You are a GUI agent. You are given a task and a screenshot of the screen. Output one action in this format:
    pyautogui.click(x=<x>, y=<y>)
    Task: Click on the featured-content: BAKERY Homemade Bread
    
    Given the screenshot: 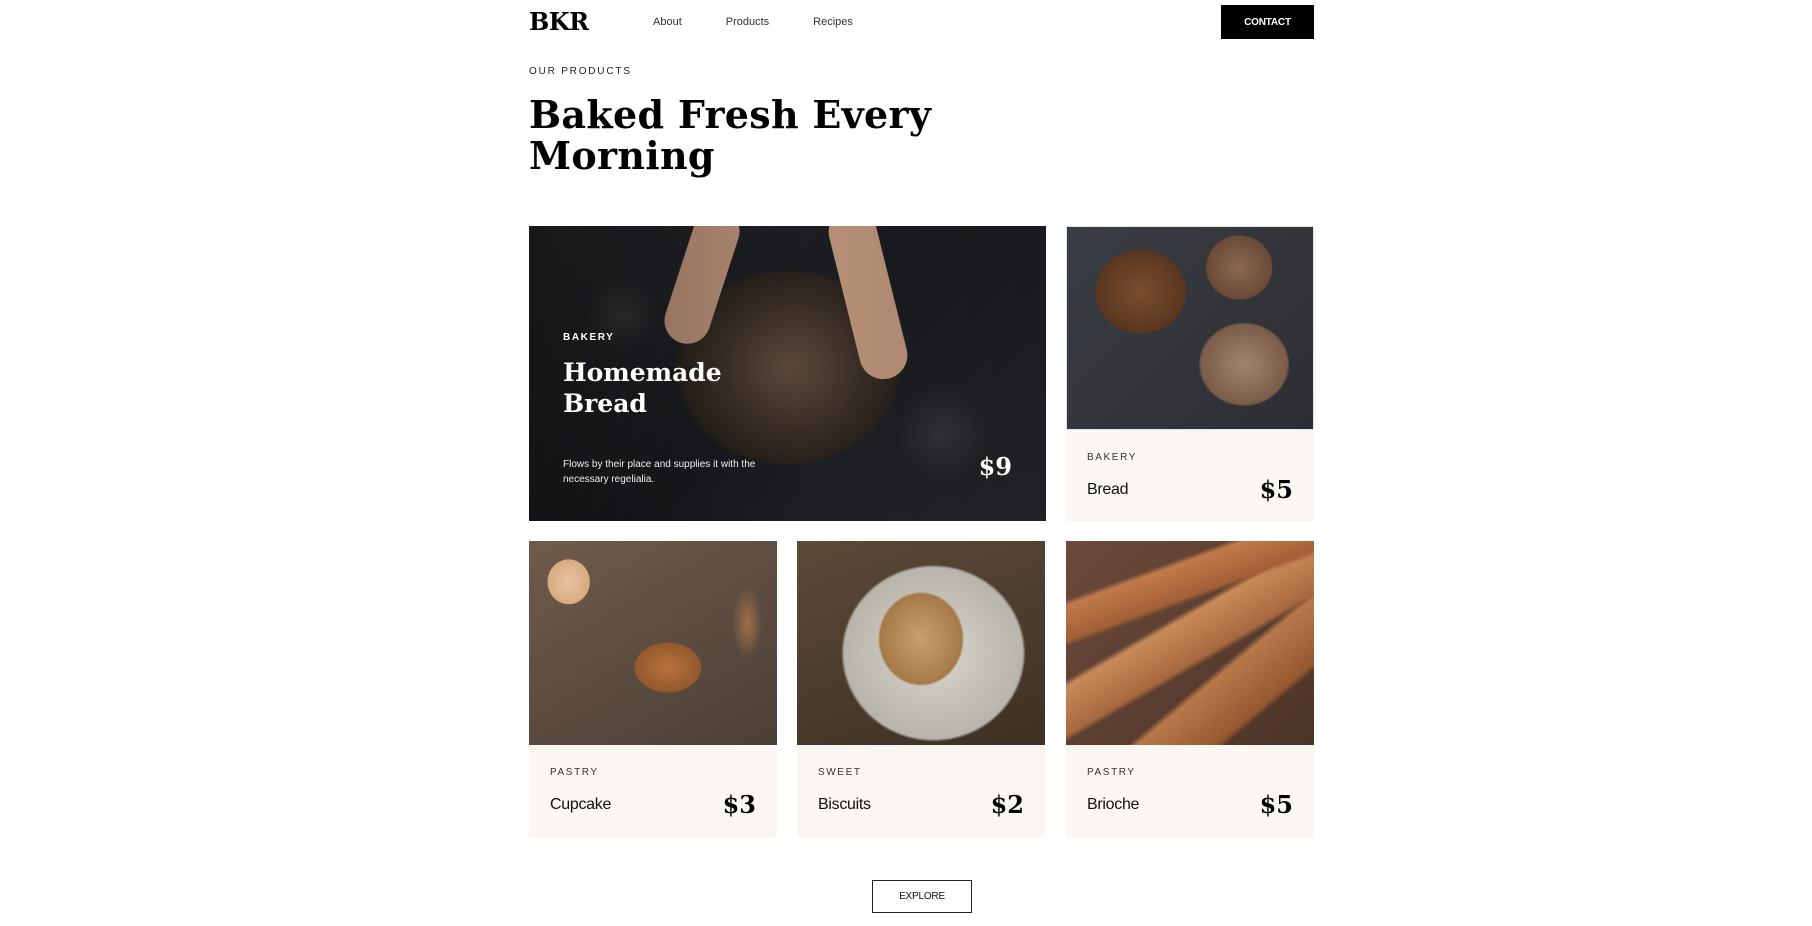 What is the action you would take?
    pyautogui.click(x=693, y=375)
    